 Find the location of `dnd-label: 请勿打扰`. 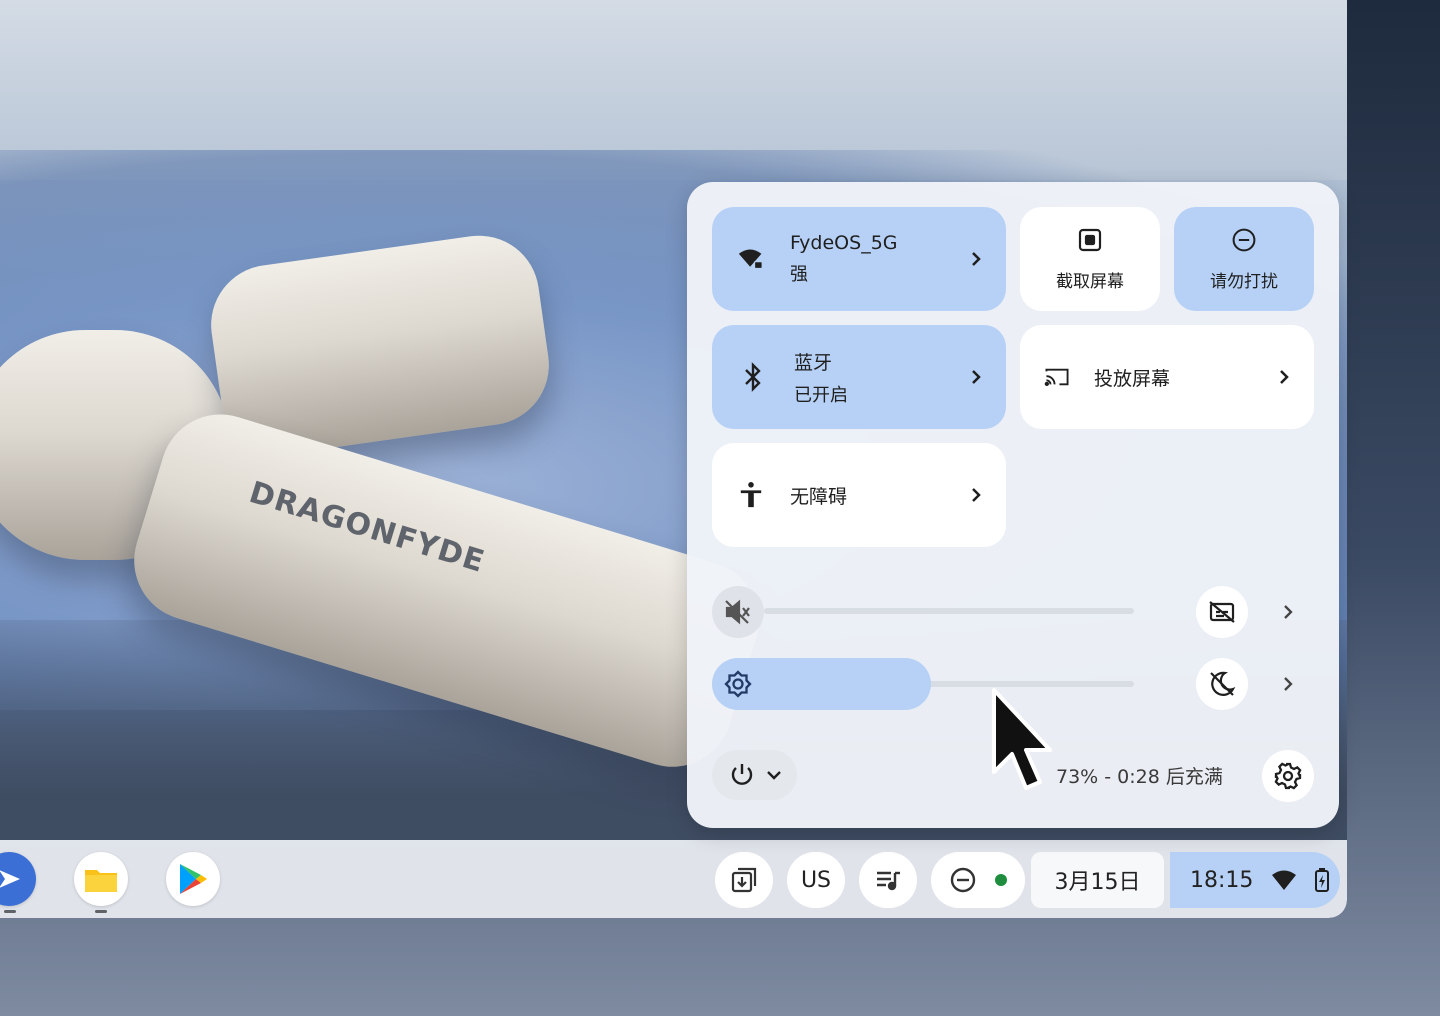

dnd-label: 请勿打扰 is located at coordinates (1244, 281).